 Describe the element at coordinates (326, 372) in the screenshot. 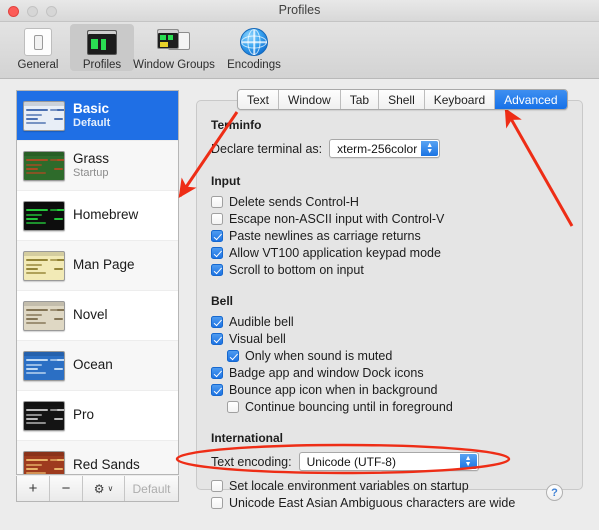

I see `checkbox-label: Badge app and window Dock icons` at that location.